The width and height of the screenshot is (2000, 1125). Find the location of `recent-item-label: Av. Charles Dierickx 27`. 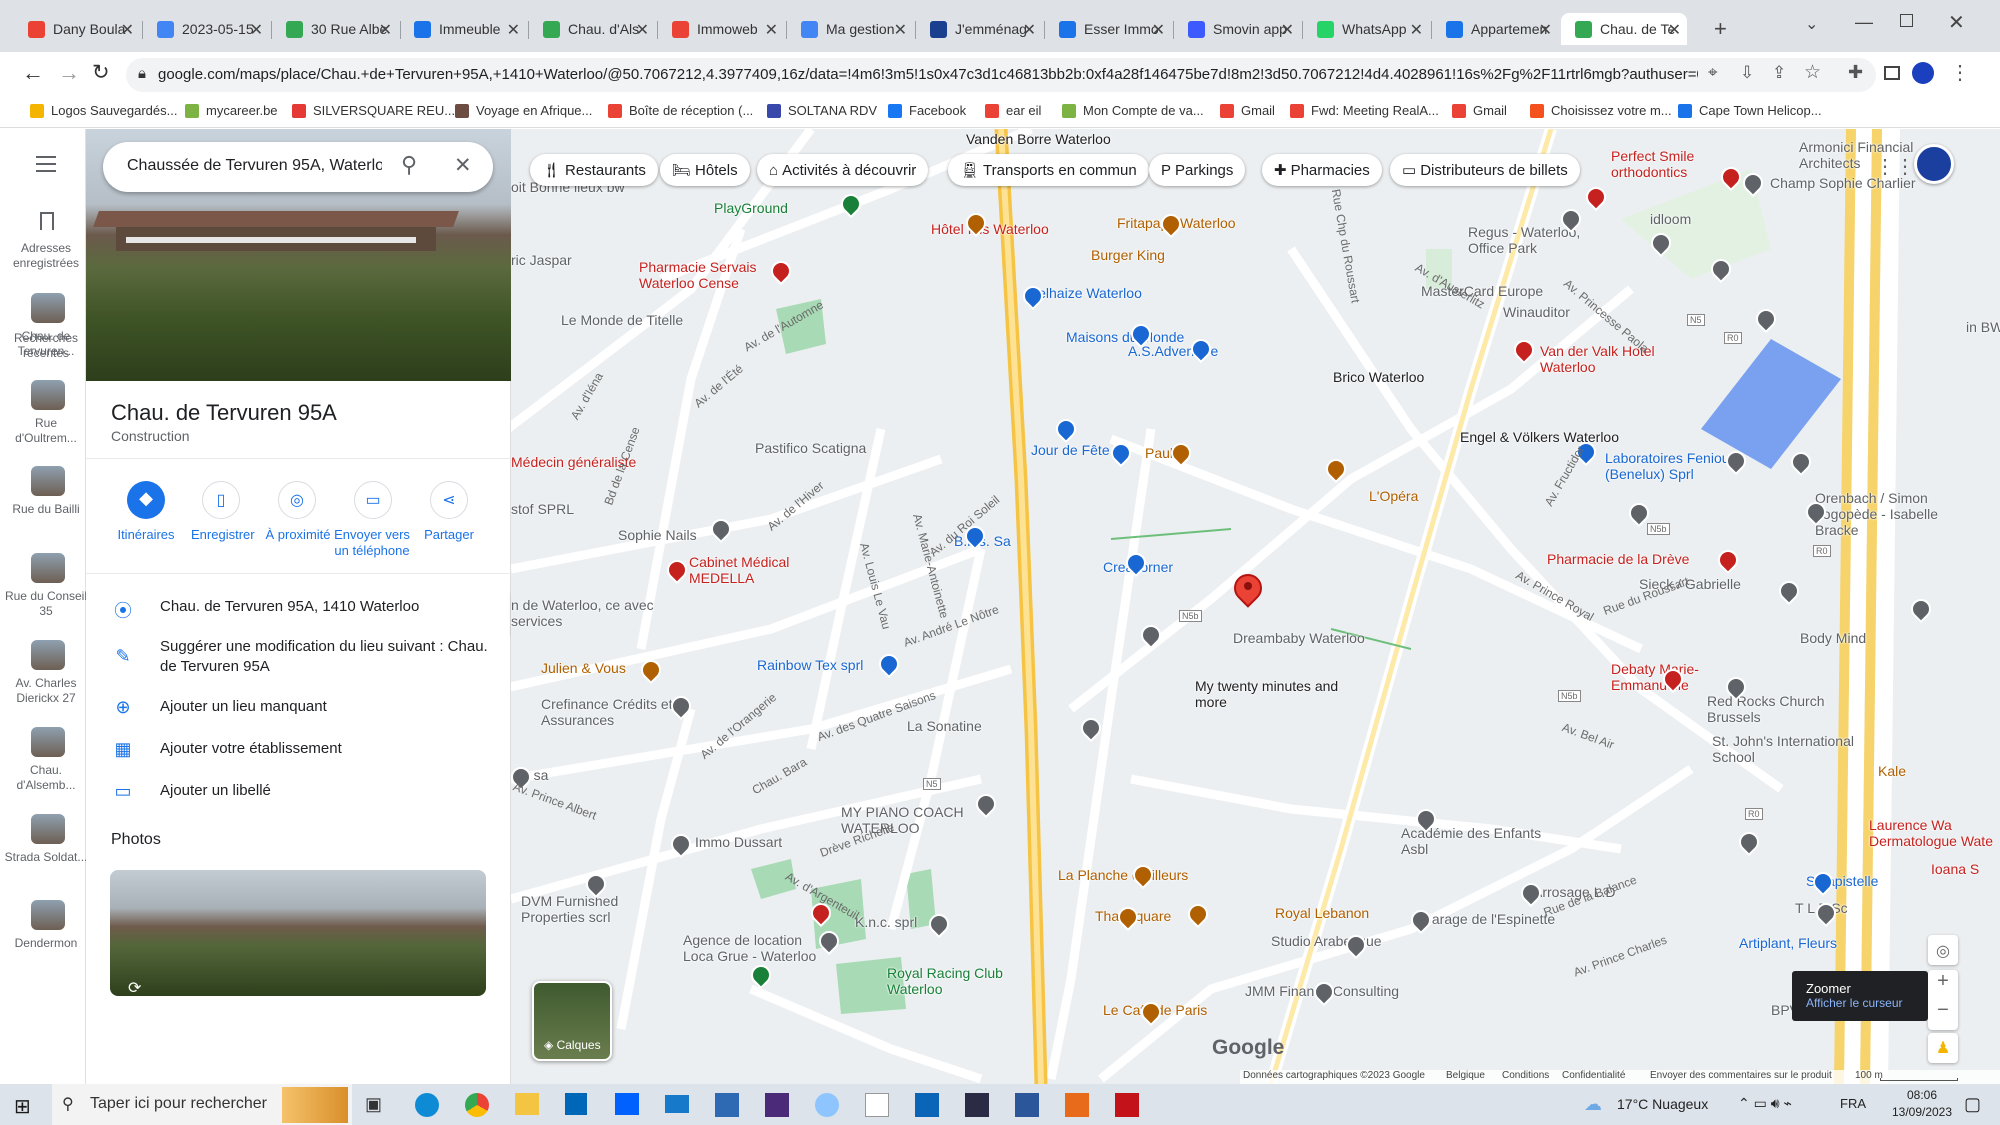

recent-item-label: Av. Charles Dierickx 27 is located at coordinates (46, 691).